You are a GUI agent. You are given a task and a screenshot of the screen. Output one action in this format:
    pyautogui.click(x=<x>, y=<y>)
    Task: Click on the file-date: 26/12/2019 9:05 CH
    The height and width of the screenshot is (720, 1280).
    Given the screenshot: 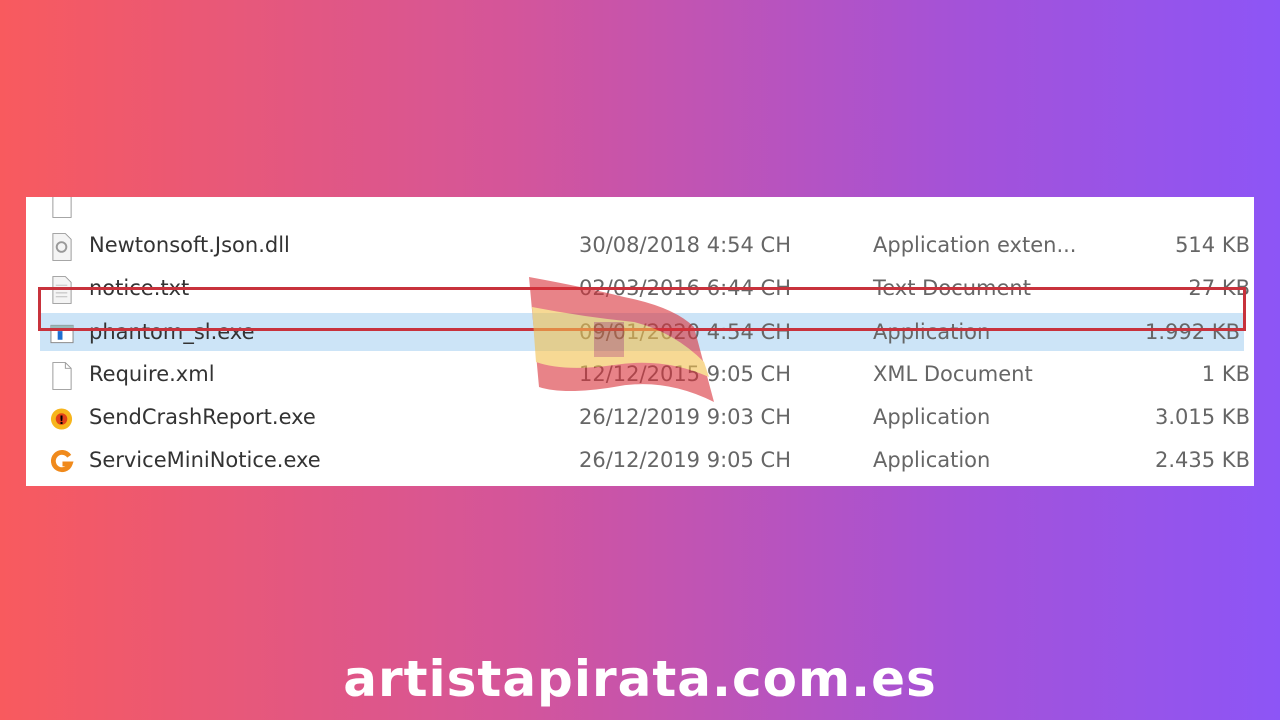 What is the action you would take?
    pyautogui.click(x=685, y=460)
    